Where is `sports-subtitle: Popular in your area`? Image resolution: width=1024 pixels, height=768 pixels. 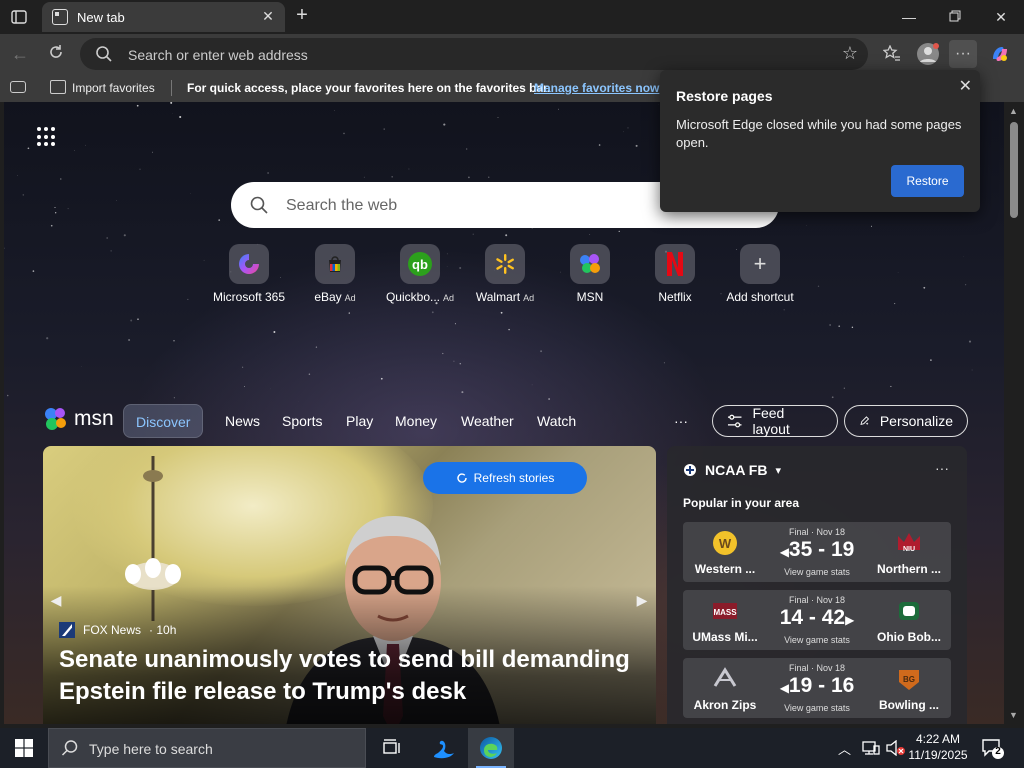
sports-subtitle: Popular in your area is located at coordinates (741, 503).